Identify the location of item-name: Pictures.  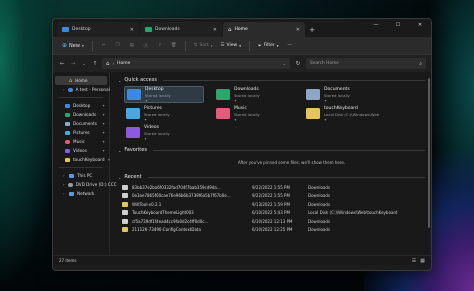
(153, 108).